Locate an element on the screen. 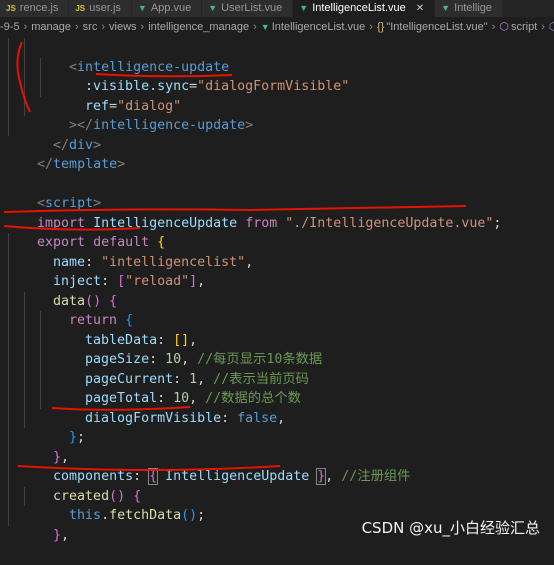 The width and height of the screenshot is (554, 565). tab-user-js: JS user.js is located at coordinates (100, 8).